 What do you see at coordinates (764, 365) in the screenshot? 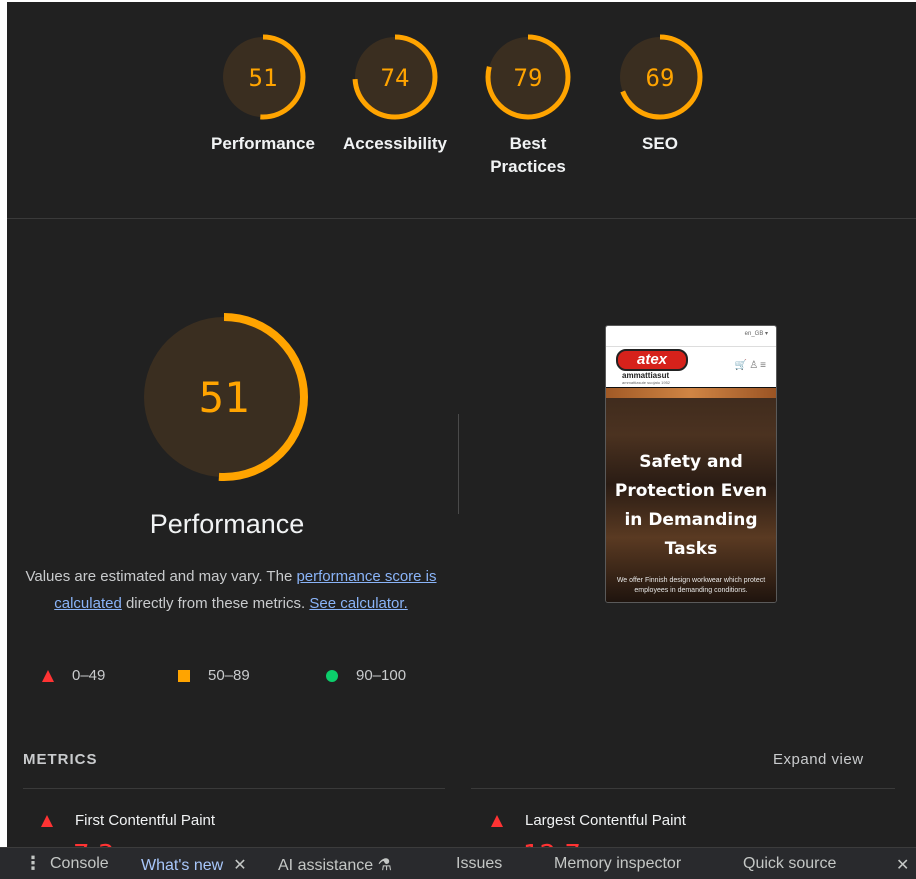
I see `menu-icon: ≡` at bounding box center [764, 365].